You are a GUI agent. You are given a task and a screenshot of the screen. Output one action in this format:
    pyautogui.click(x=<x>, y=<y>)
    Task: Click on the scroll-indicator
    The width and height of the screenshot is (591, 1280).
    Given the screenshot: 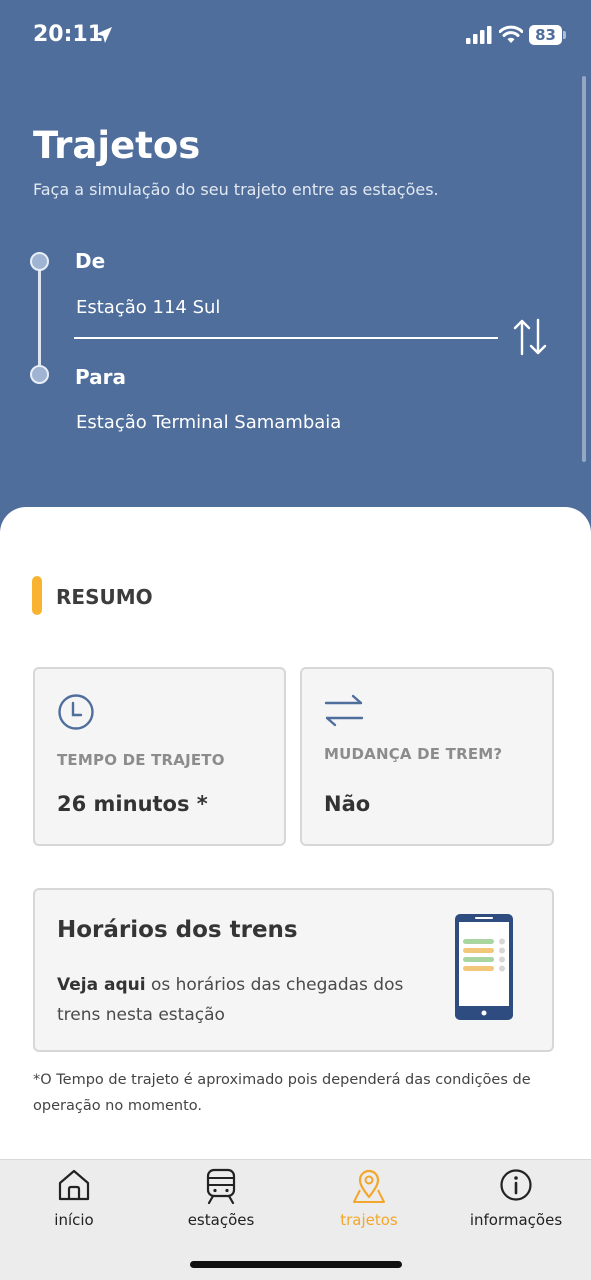 What is the action you would take?
    pyautogui.click(x=584, y=269)
    